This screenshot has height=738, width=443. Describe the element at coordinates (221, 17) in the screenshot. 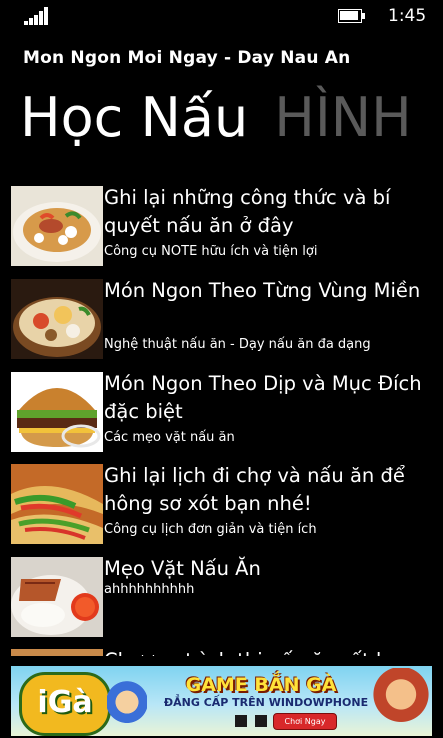

I see `status-bar: 1:45` at that location.